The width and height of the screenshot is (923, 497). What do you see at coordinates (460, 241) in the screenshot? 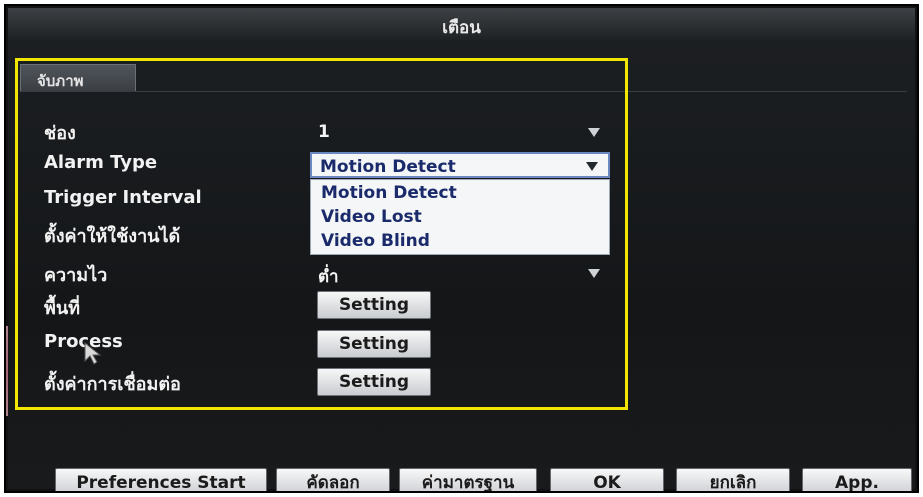
I see `dropdown-option-video-blind: Video Blind` at bounding box center [460, 241].